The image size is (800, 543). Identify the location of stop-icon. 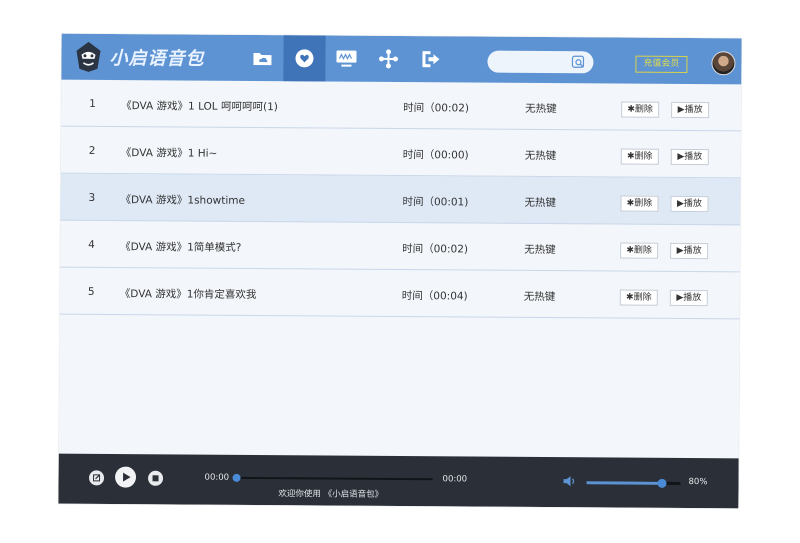
(156, 478).